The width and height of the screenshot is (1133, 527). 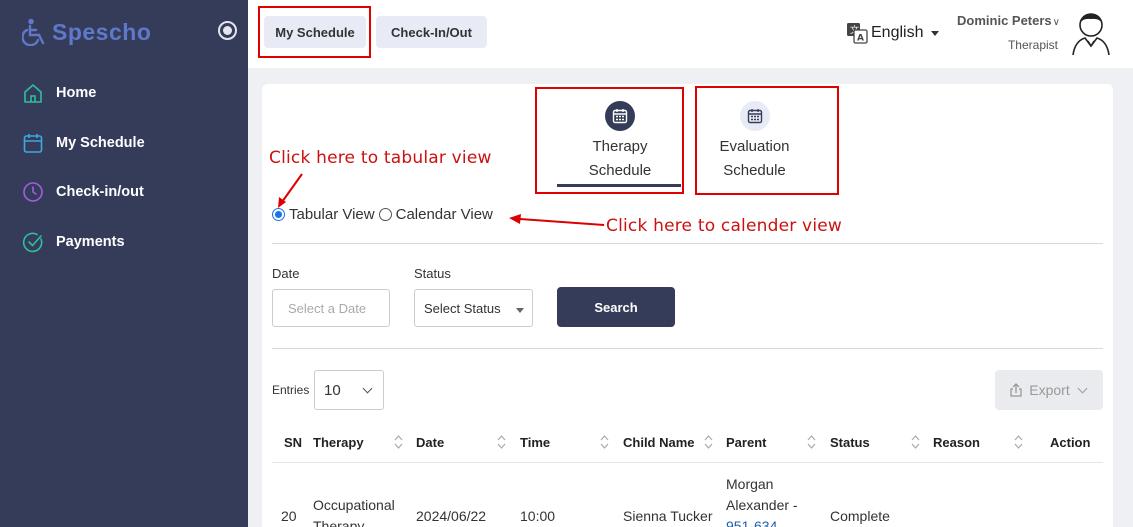 I want to click on status-select-value: Select Status, so click(x=462, y=308).